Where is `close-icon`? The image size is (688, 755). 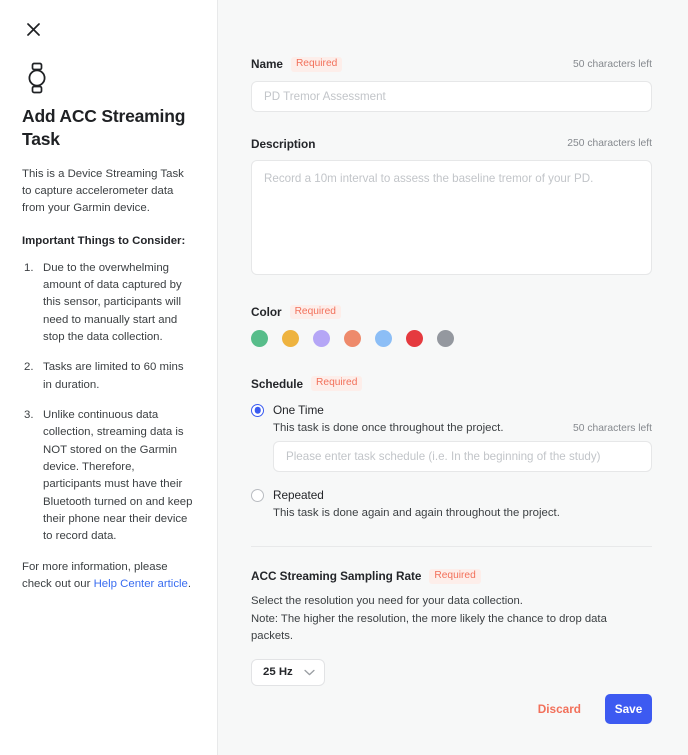 close-icon is located at coordinates (33, 29).